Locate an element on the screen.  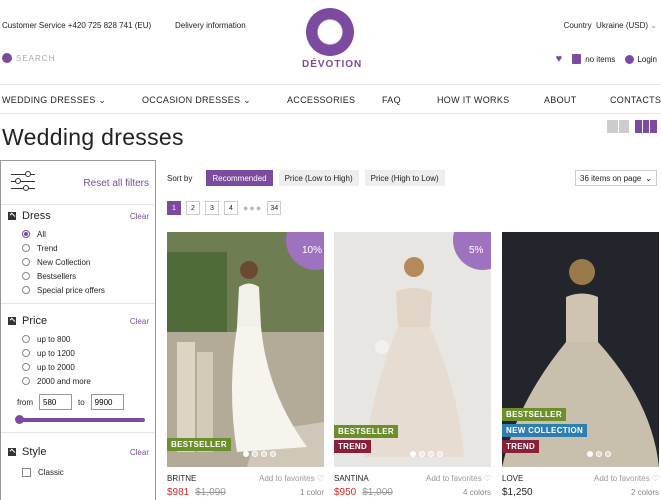
dress-option-all: All is located at coordinates (78, 234).